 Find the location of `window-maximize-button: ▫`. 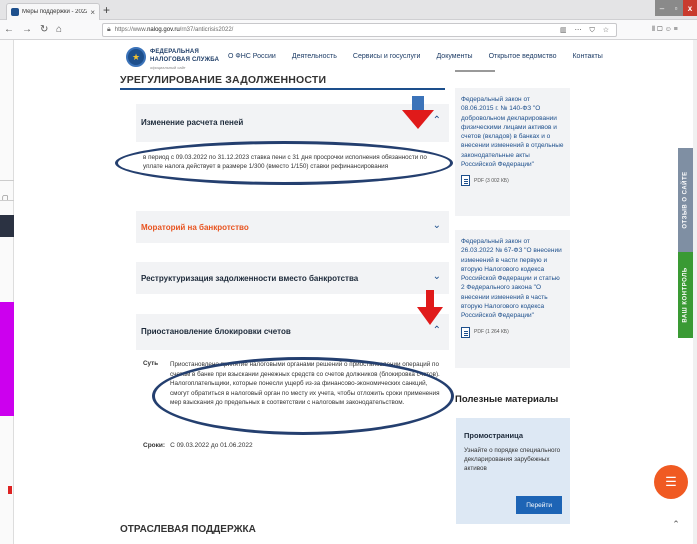

window-maximize-button: ▫ is located at coordinates (676, 8).